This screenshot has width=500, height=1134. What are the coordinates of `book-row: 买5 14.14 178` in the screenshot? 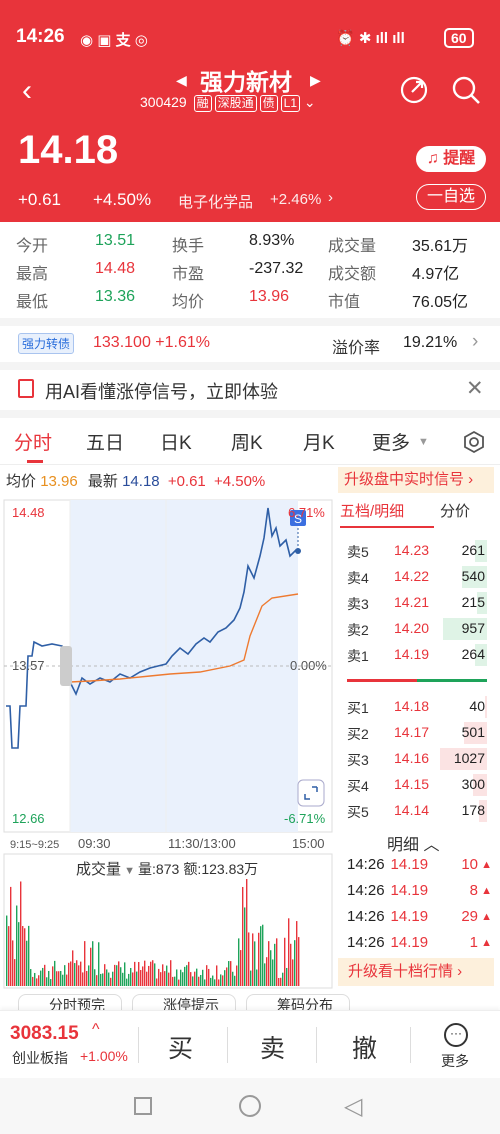 It's located at (417, 811).